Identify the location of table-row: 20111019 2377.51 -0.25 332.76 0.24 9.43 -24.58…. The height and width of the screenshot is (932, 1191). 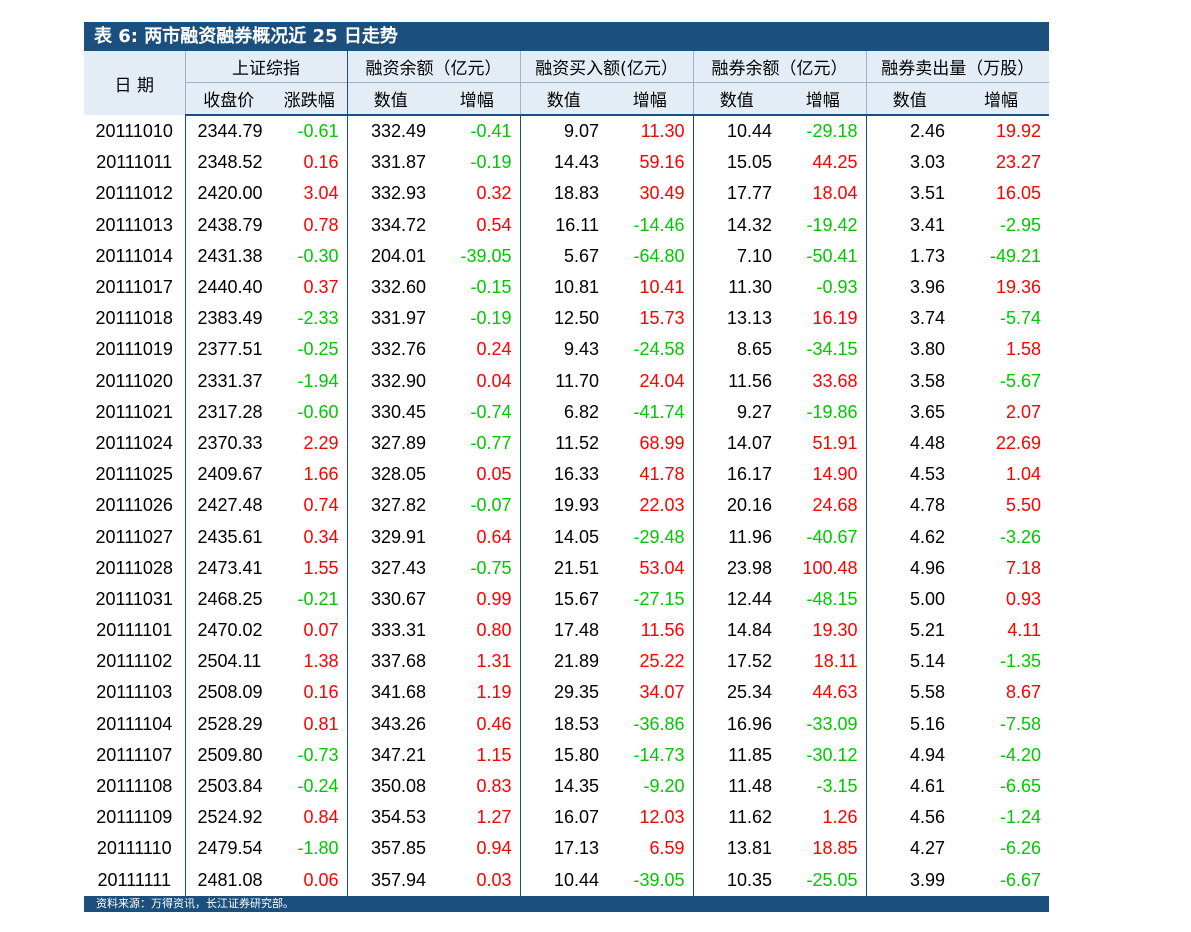
(566, 350).